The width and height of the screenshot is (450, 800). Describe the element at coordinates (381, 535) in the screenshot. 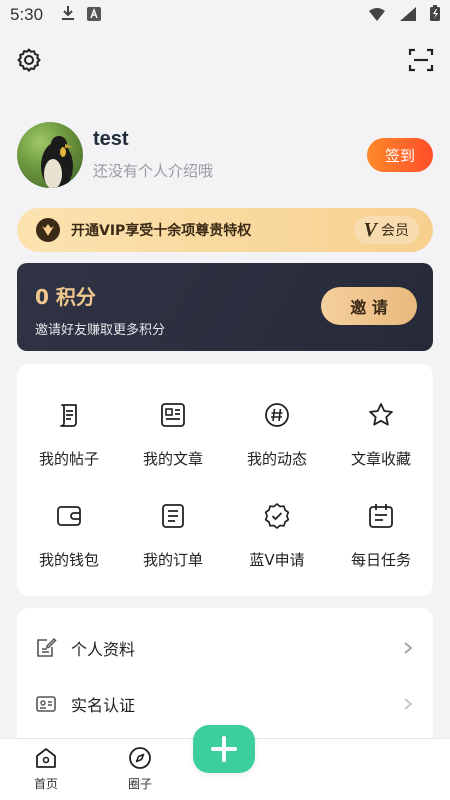

I see `menu-item-daily-tasks: 每日任务` at that location.